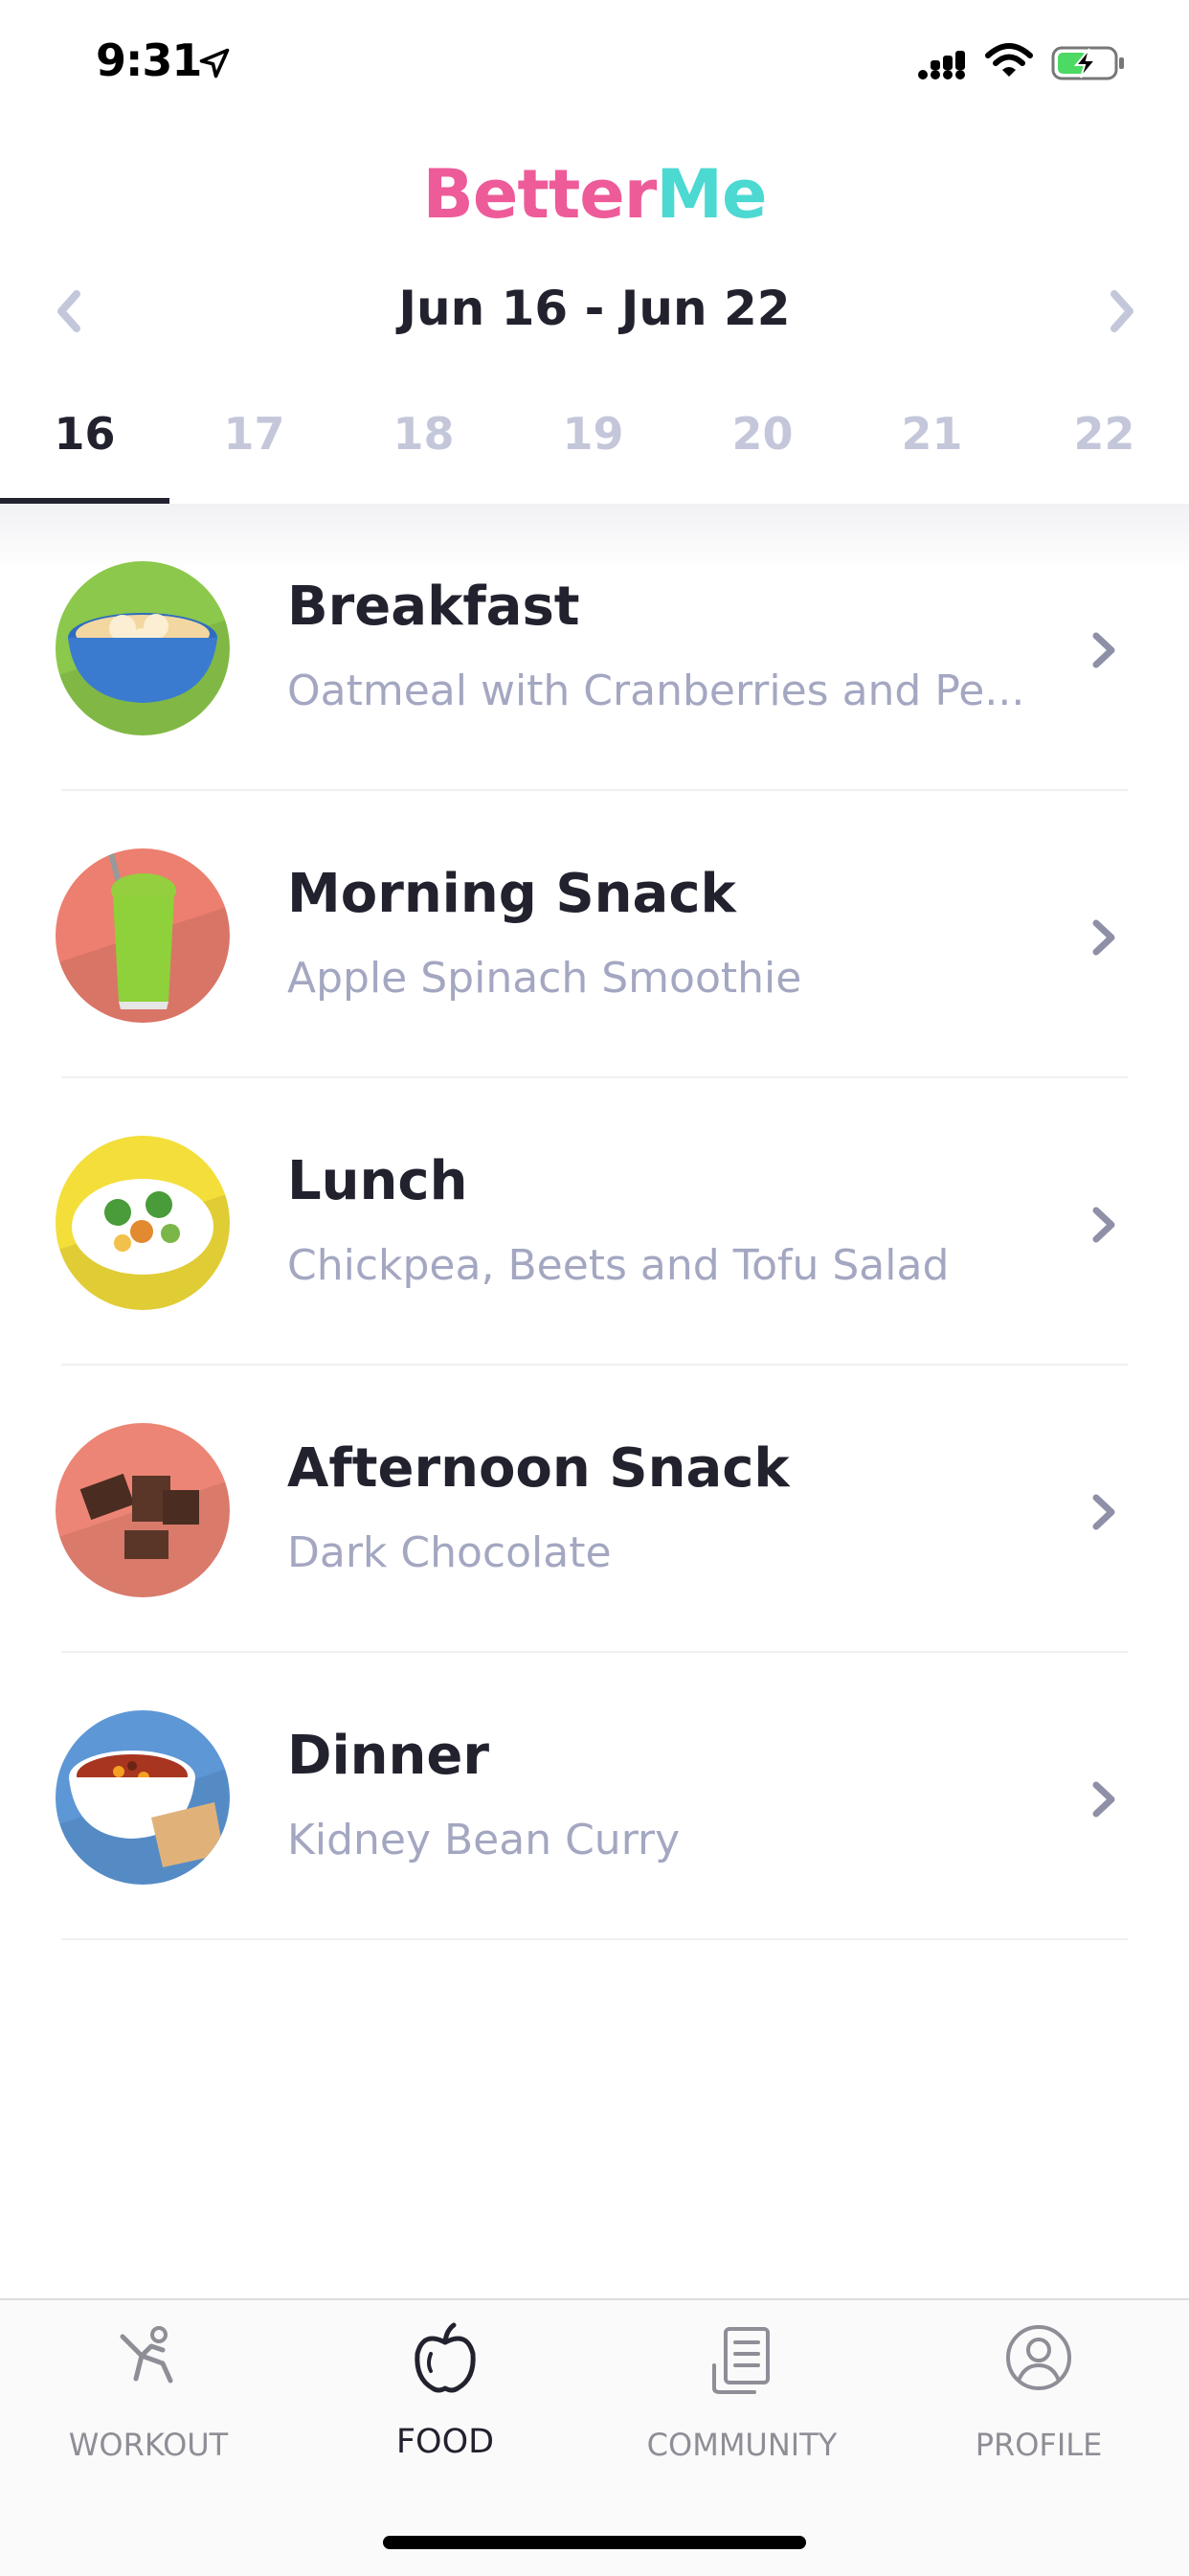 The width and height of the screenshot is (1189, 2576). What do you see at coordinates (538, 1468) in the screenshot?
I see `meal-name: Afternoon Snack` at bounding box center [538, 1468].